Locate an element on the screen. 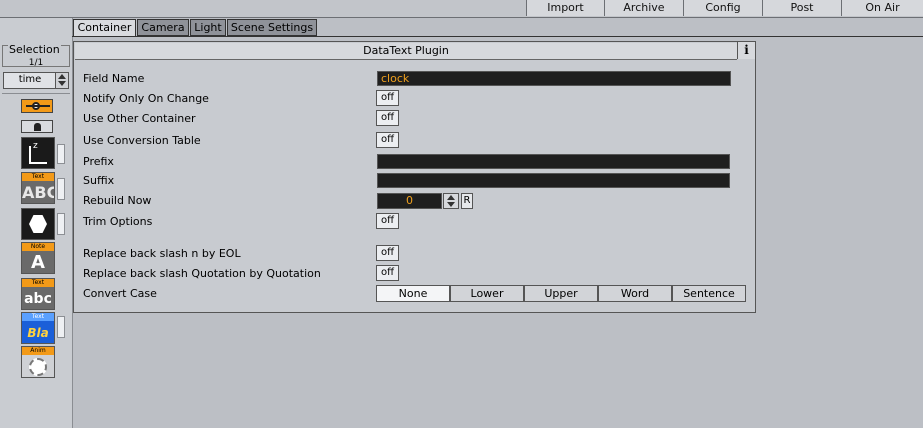  suffix-label: Suffix is located at coordinates (99, 180).